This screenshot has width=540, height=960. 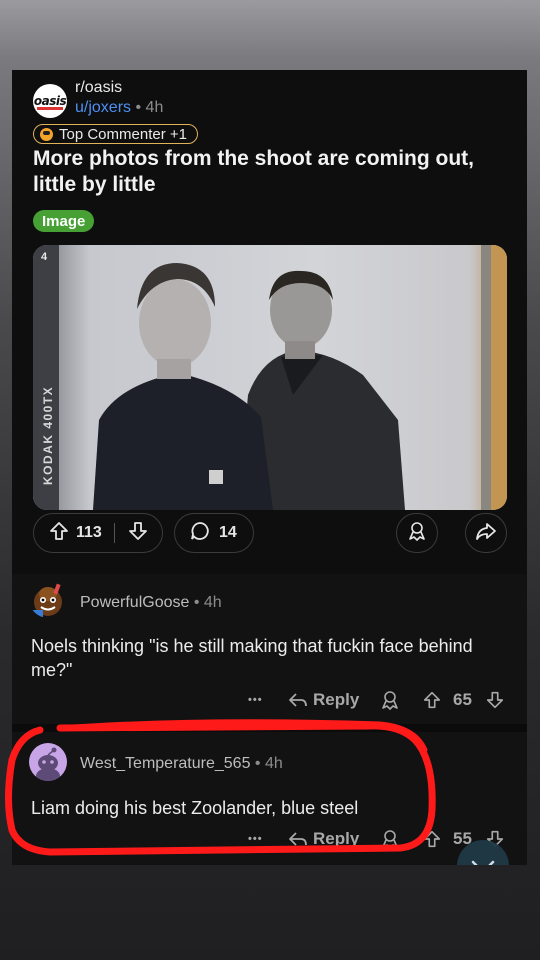 I want to click on comment-meta: West_Temperature_565 • 4h, so click(x=181, y=764).